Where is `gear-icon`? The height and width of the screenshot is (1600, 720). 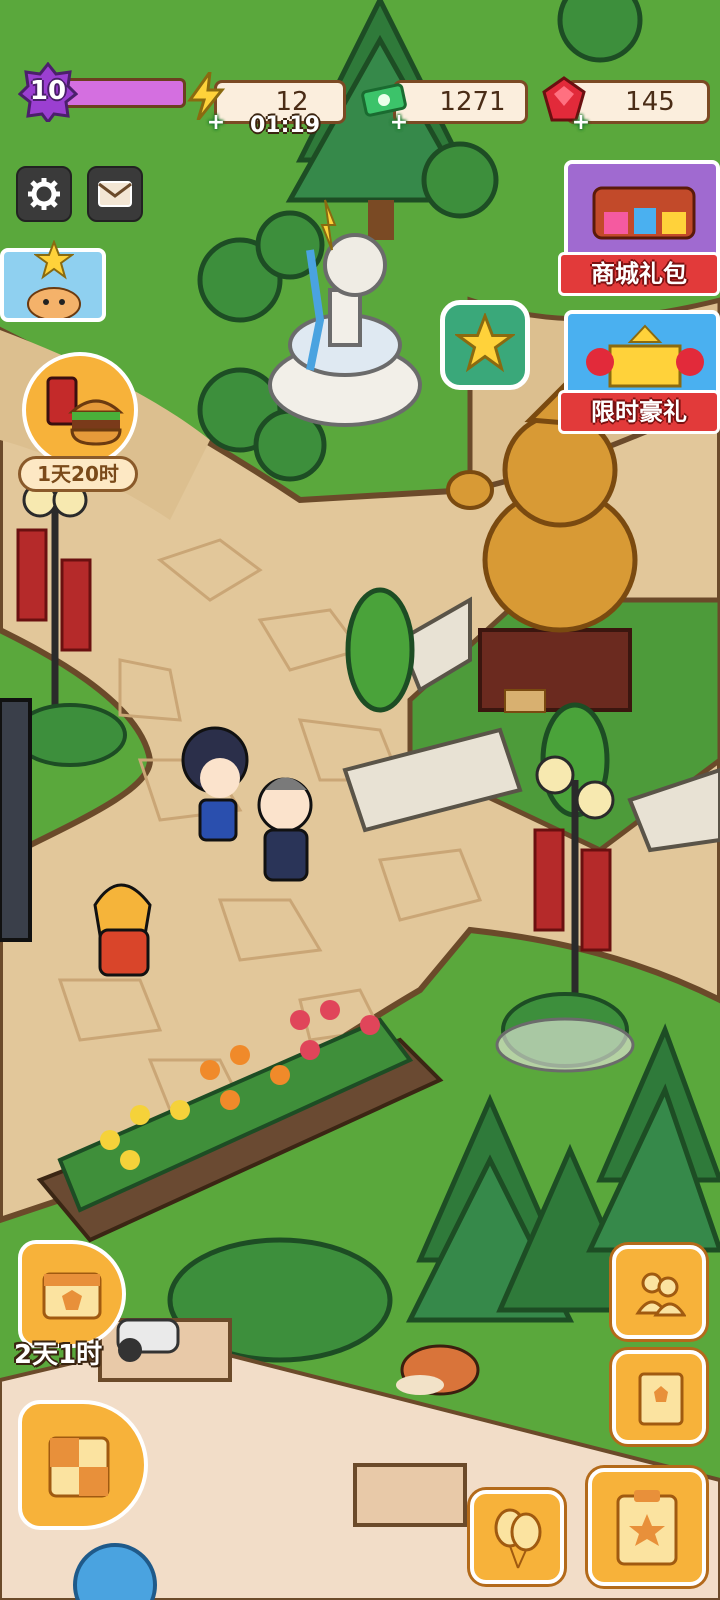
gear-icon is located at coordinates (44, 194).